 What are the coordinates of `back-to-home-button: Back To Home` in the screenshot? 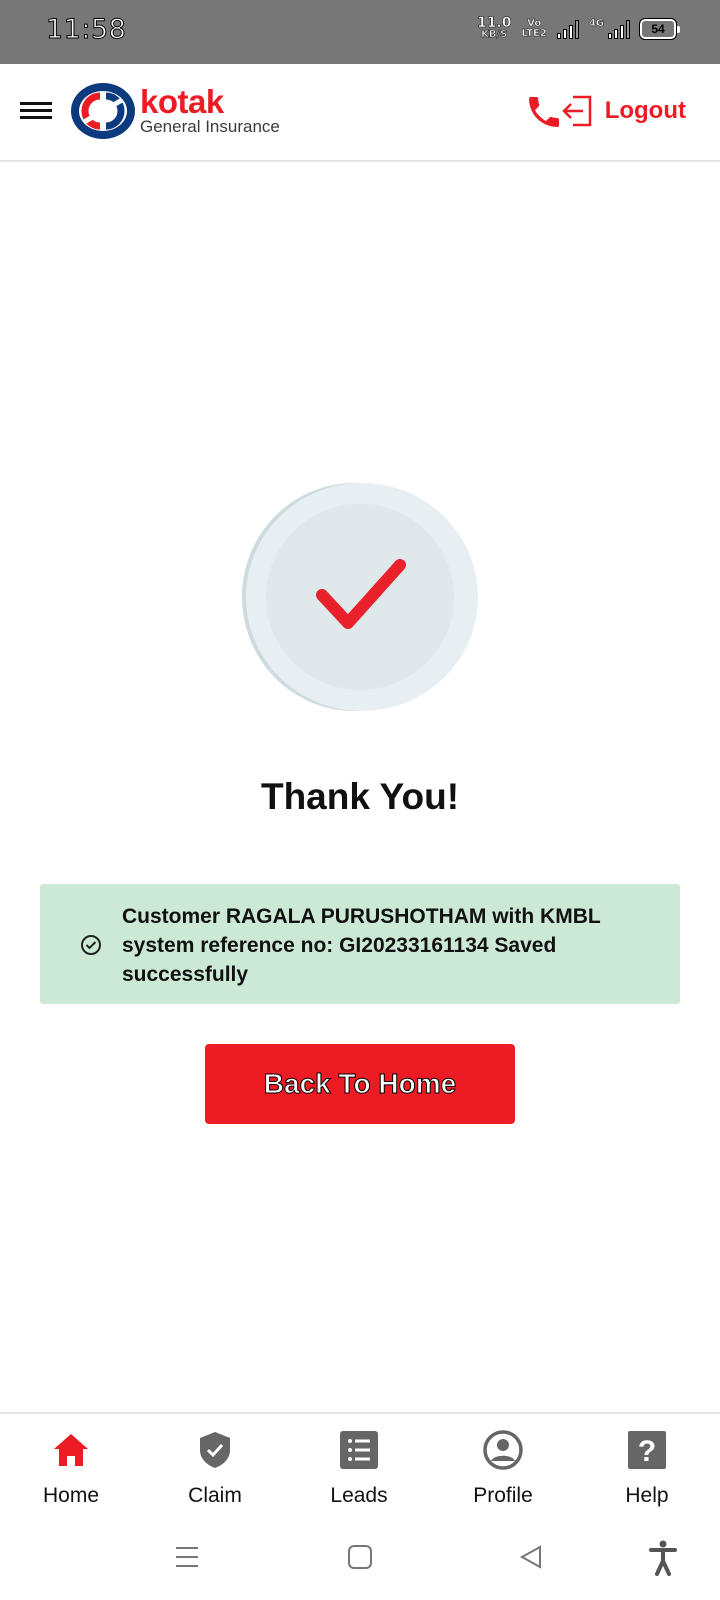 It's located at (360, 1084).